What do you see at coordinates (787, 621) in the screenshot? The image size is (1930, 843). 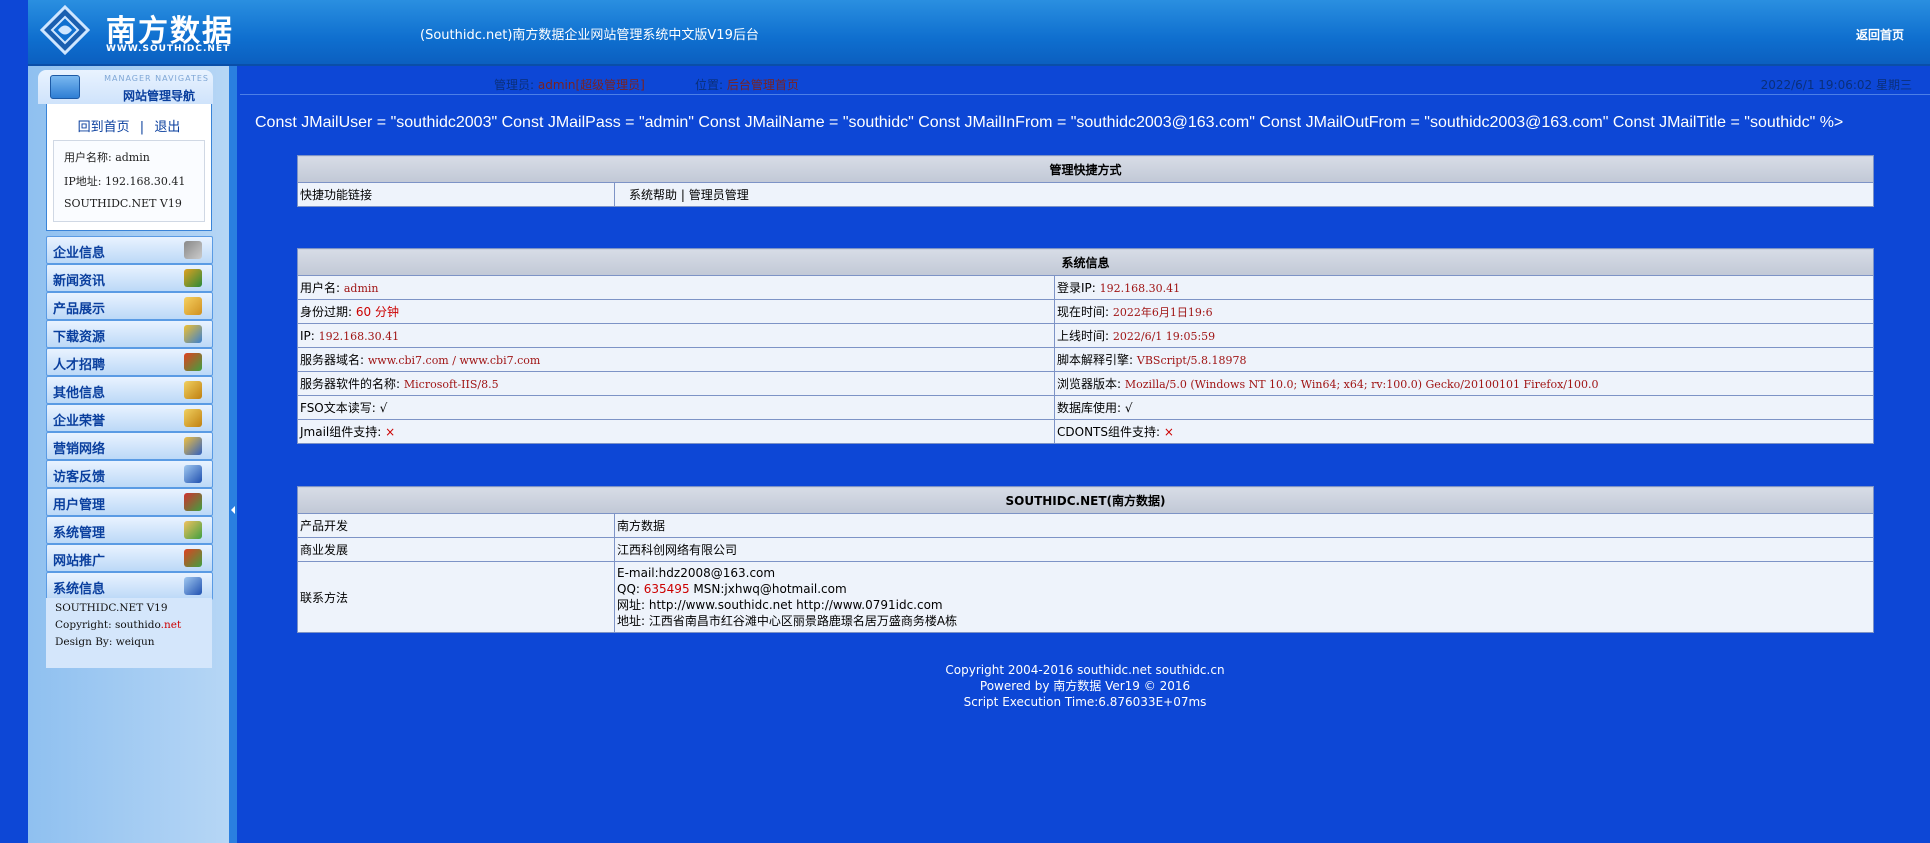 I see `contact-address: 地址: 江西省南昌市红谷滩中心区丽景路鹿璟名居万盛商务楼A栋` at bounding box center [787, 621].